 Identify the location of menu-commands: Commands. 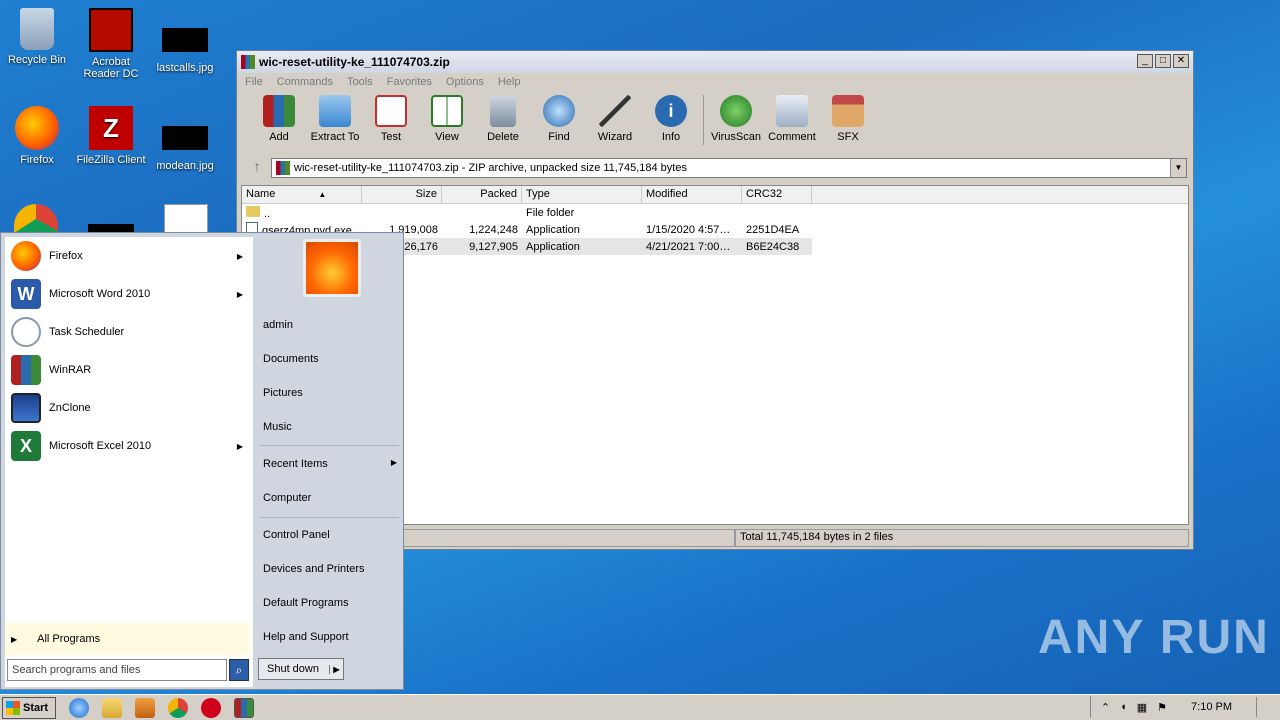
(305, 82).